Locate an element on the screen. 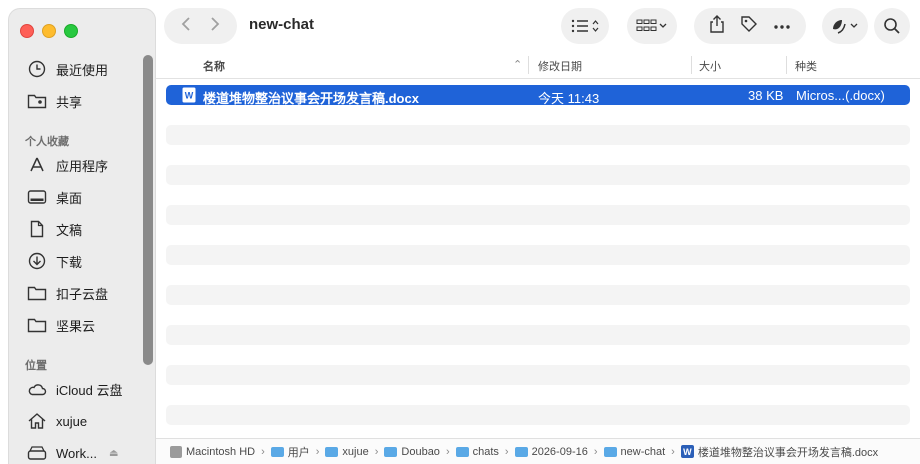 This screenshot has width=920, height=464. ellipsis-icon is located at coordinates (781, 27).